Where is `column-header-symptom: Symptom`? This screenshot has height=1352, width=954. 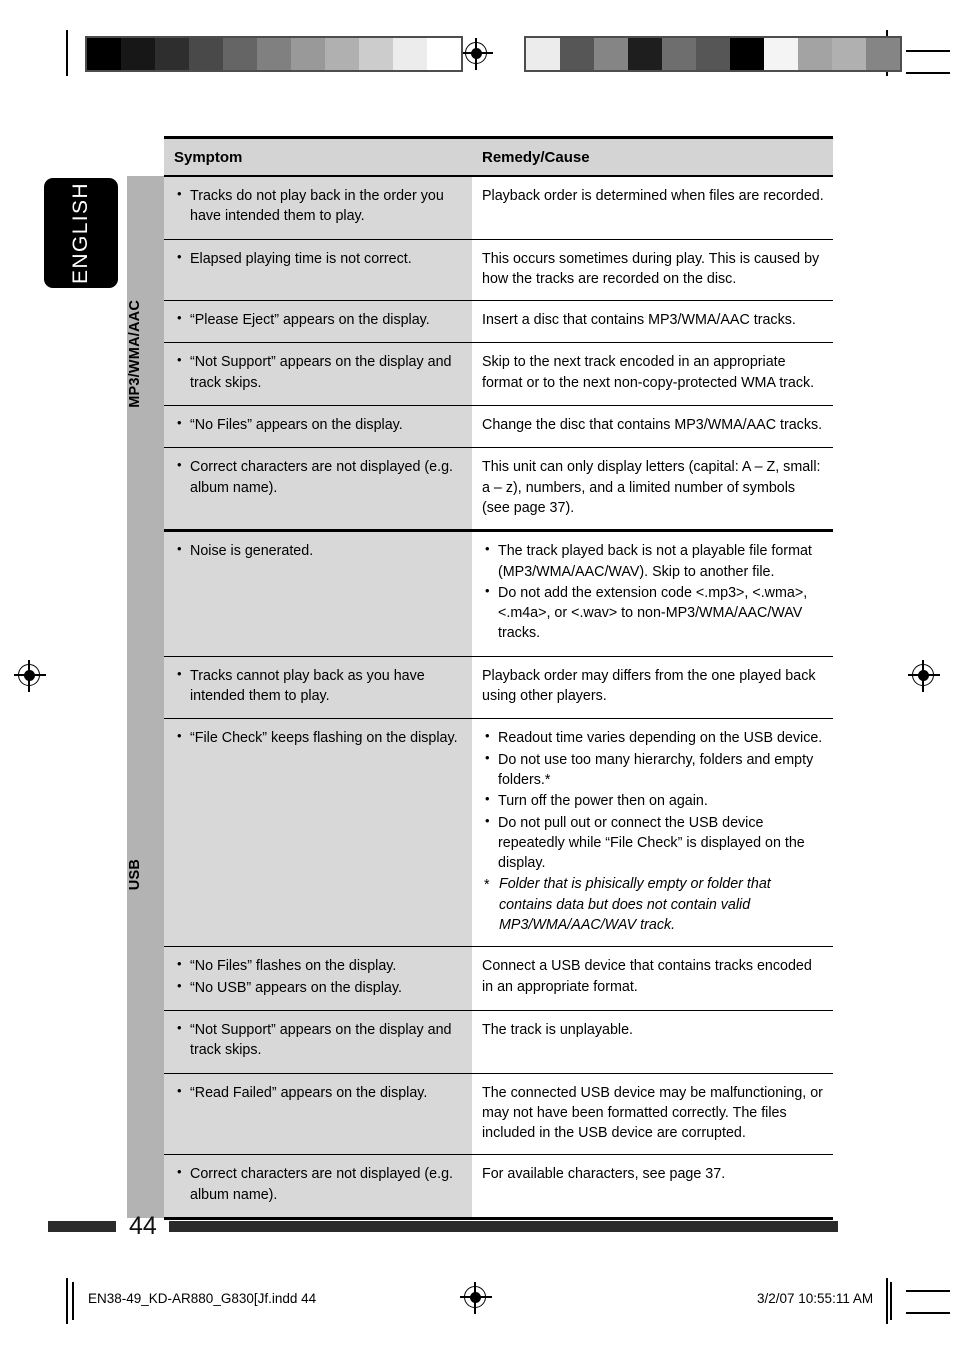
column-header-symptom: Symptom is located at coordinates (318, 156).